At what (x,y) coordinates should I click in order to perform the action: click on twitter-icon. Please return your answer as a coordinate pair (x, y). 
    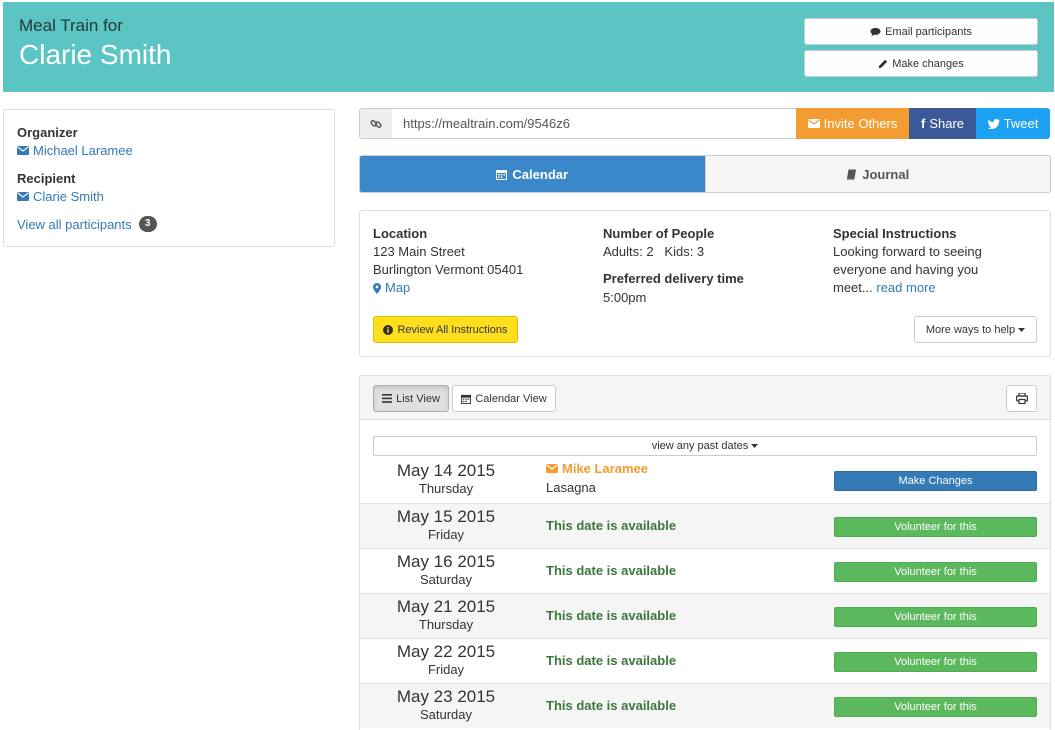
    Looking at the image, I should click on (993, 123).